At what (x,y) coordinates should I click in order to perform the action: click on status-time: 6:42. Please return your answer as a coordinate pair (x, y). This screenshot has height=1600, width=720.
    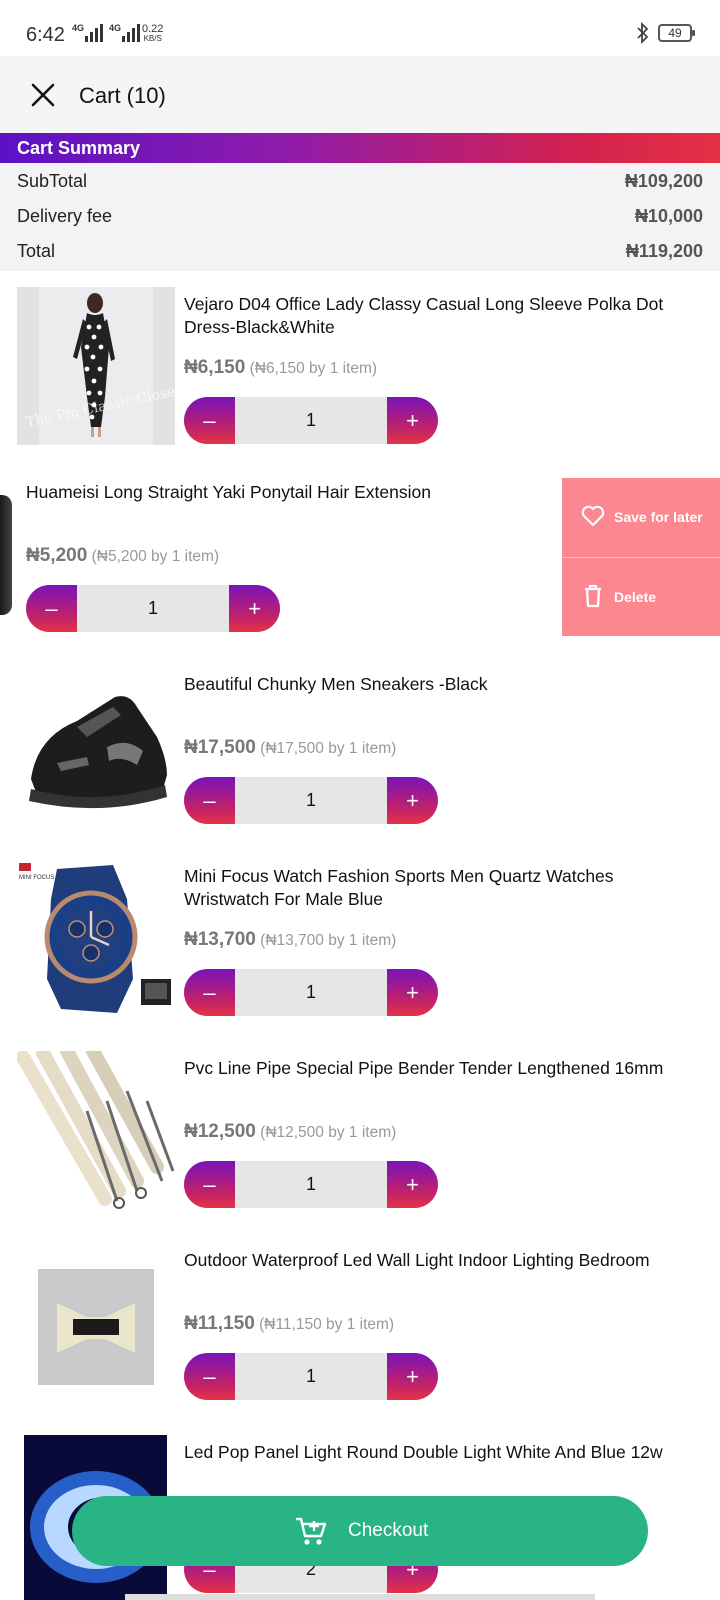
    Looking at the image, I should click on (45, 35).